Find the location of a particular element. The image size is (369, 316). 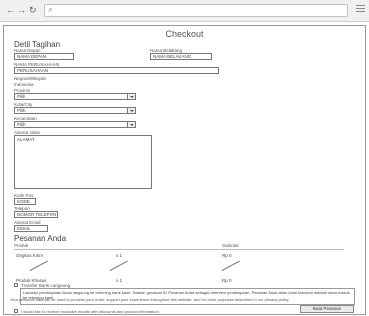

place-order-button: Buat Pesanan is located at coordinates (327, 309).